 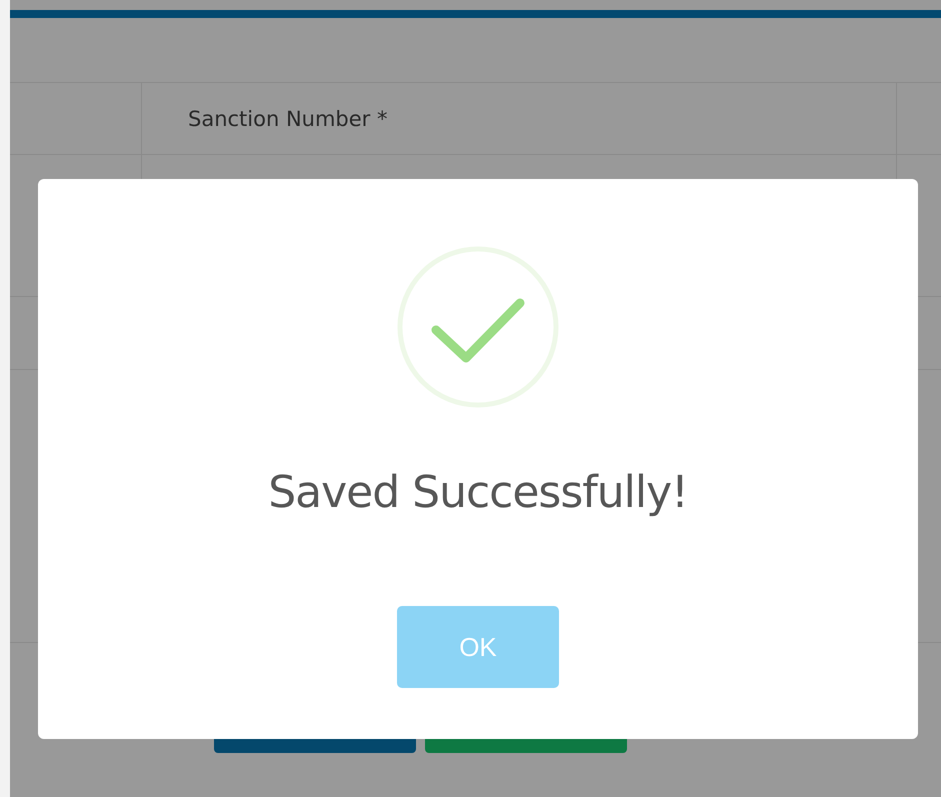 I want to click on checkmark-icon, so click(x=478, y=327).